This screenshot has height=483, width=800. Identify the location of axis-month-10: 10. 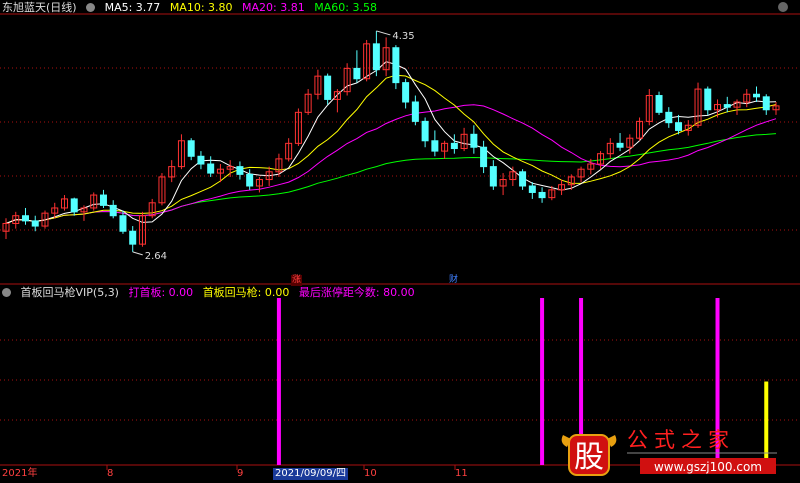
(370, 473).